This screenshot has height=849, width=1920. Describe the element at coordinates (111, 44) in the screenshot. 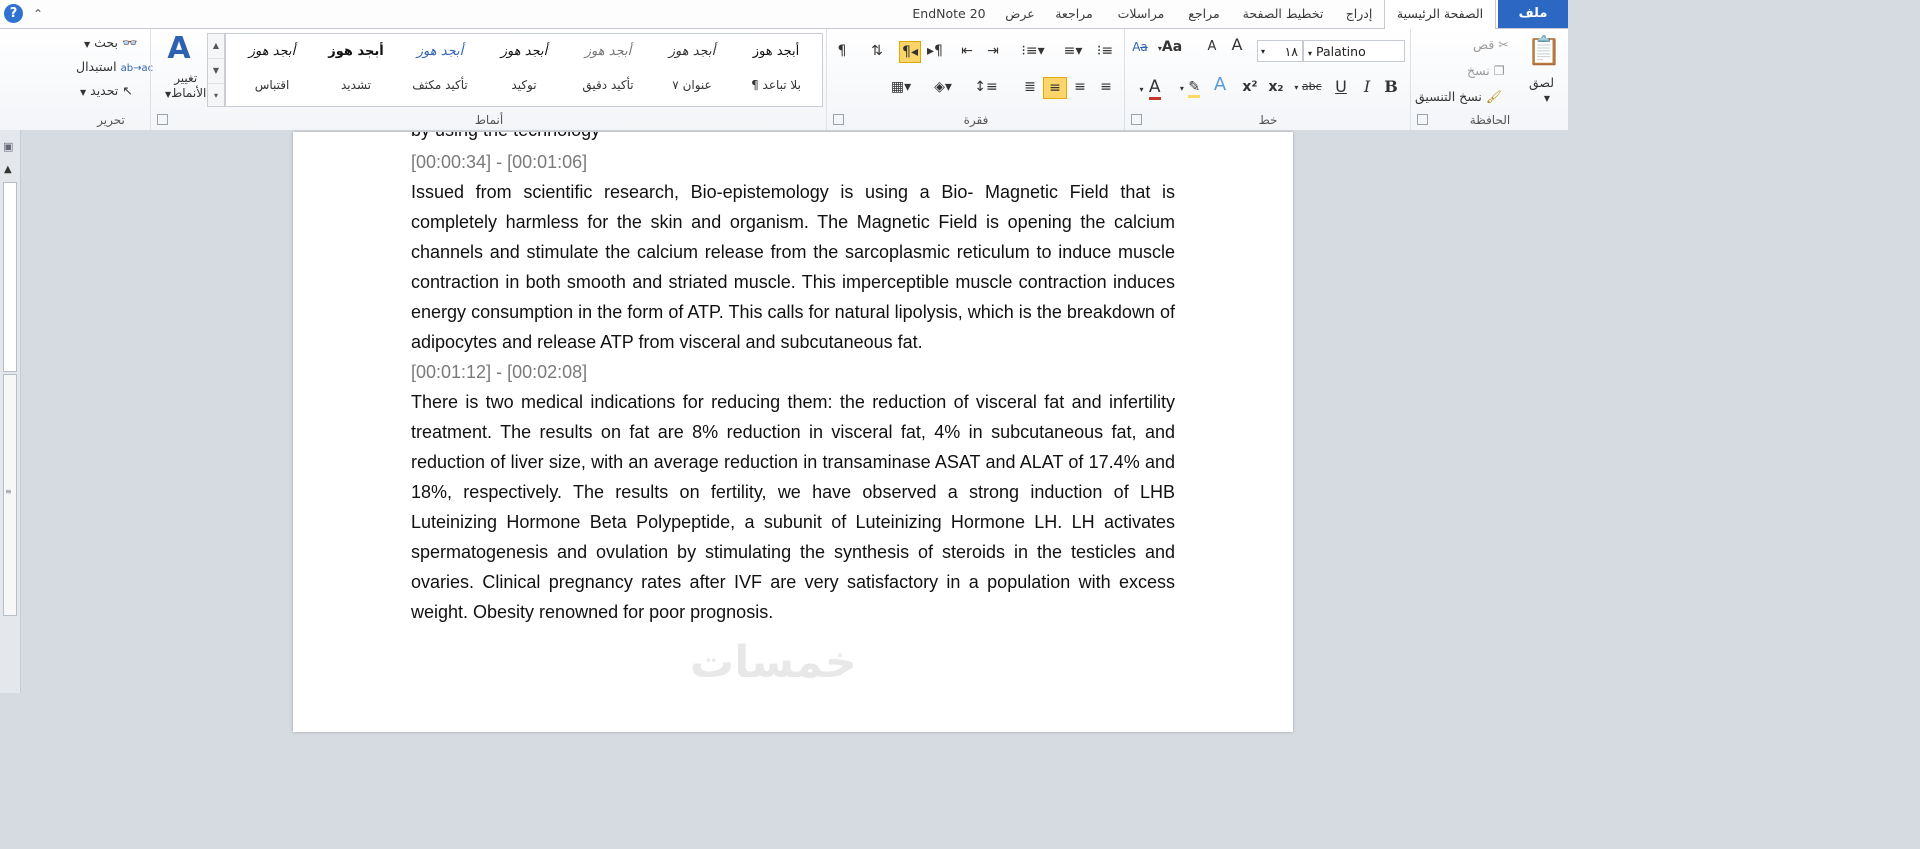

I see `find-button: ▼ بحث 👓` at that location.